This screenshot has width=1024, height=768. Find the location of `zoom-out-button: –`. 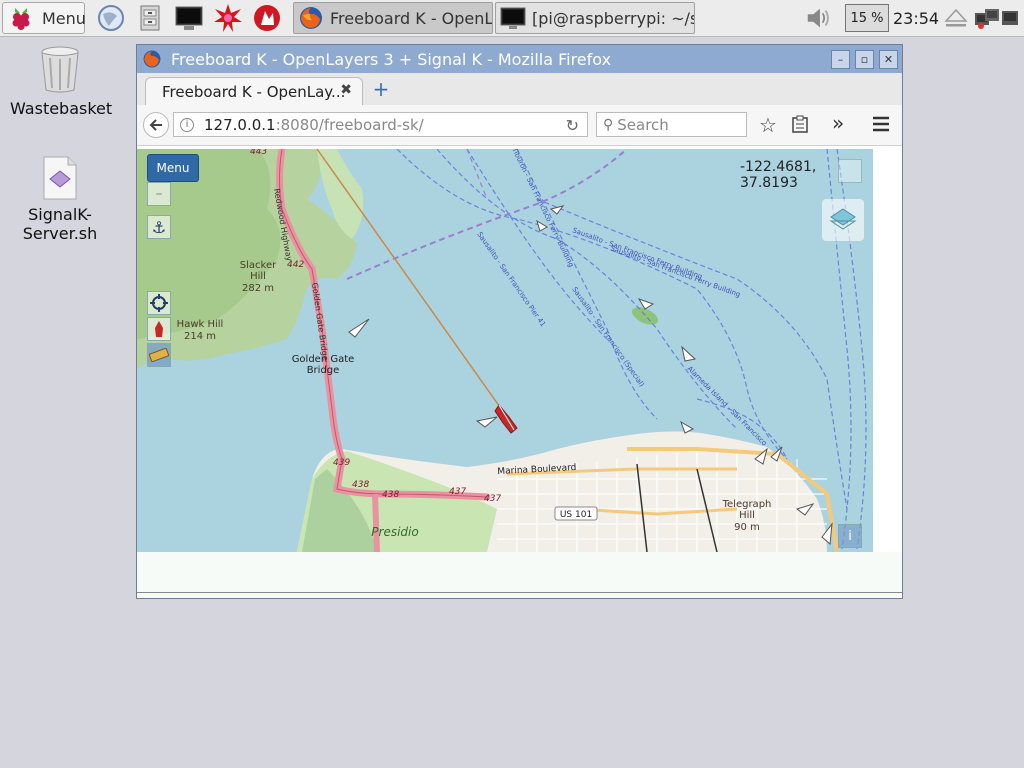

zoom-out-button: – is located at coordinates (159, 194).